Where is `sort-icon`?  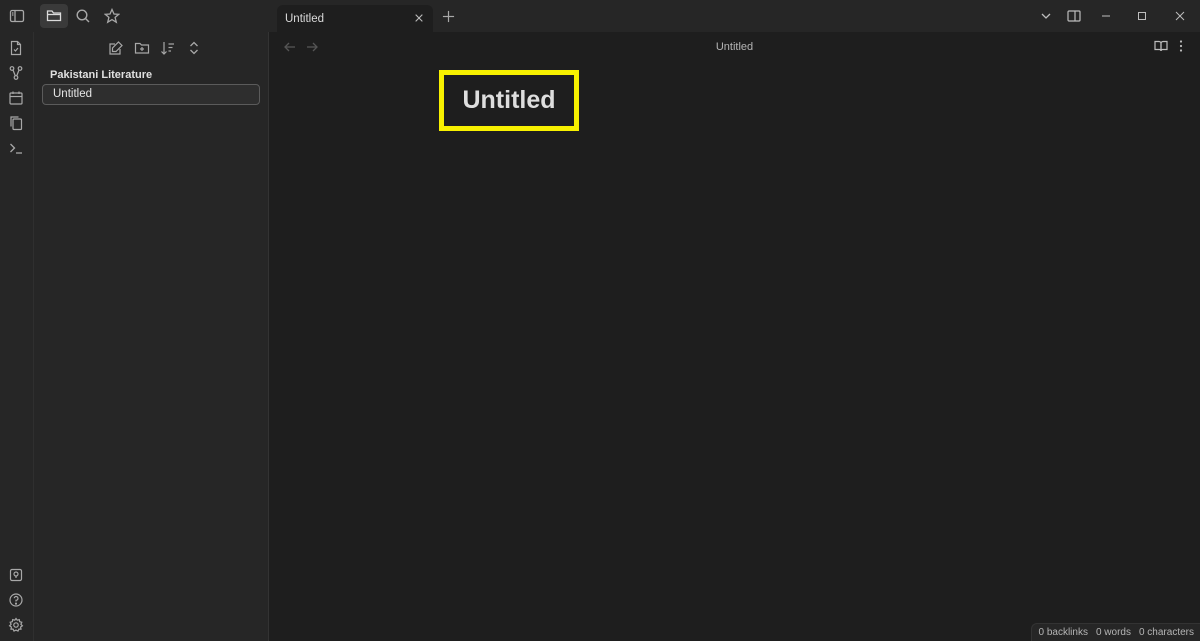
sort-icon is located at coordinates (168, 48).